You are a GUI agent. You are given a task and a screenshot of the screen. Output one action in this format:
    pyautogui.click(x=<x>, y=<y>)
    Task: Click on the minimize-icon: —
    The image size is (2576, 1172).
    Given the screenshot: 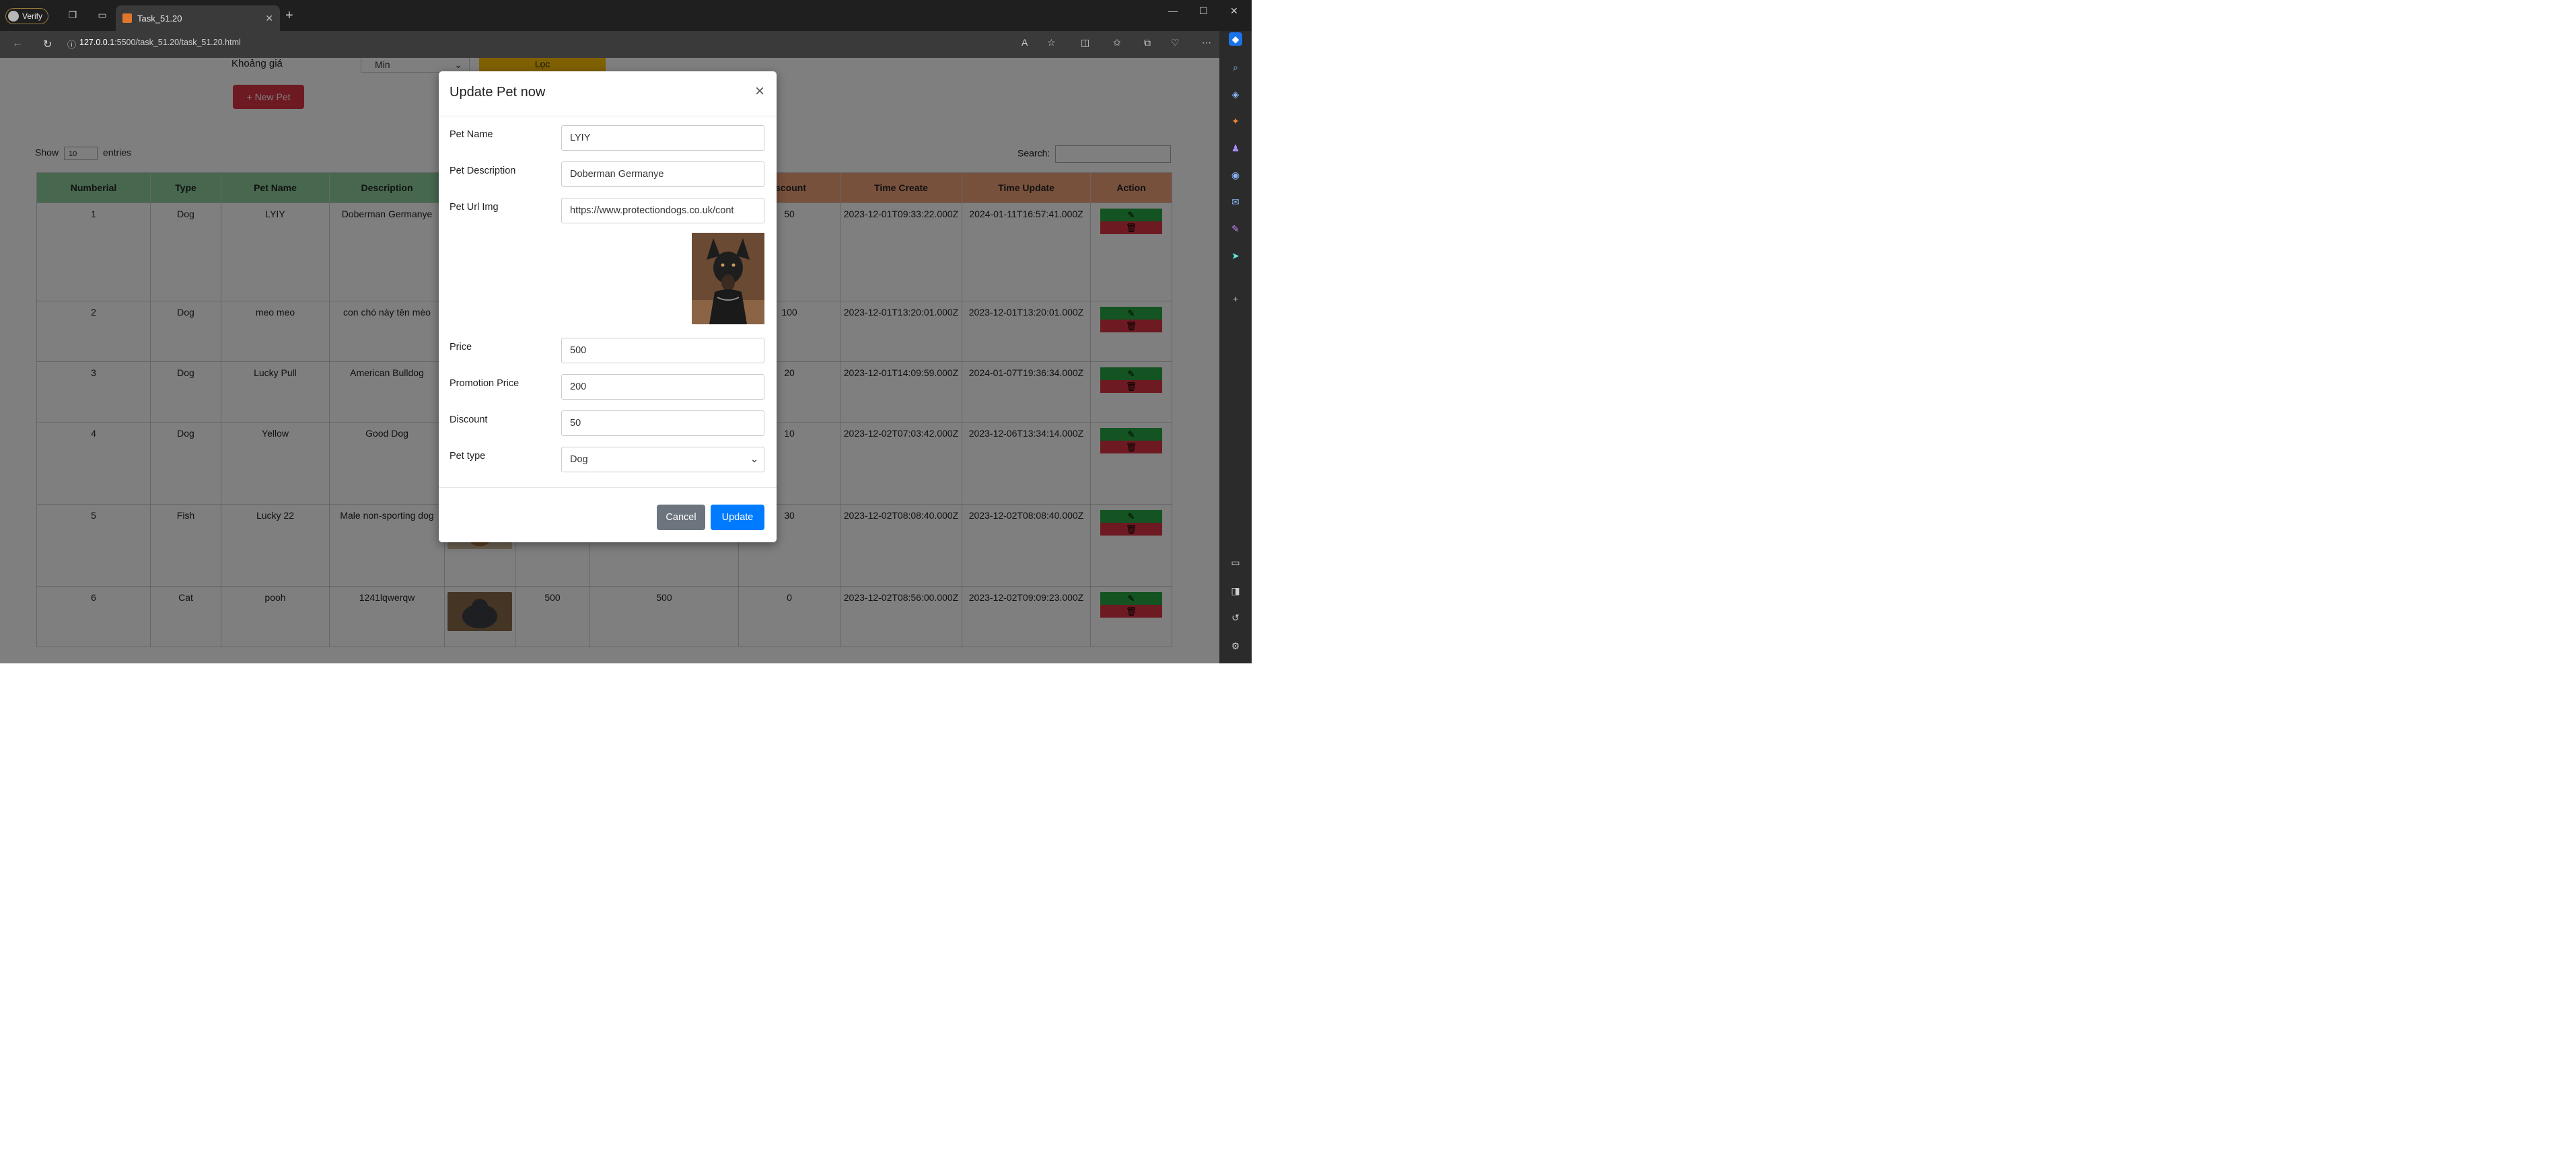 What is the action you would take?
    pyautogui.click(x=1173, y=11)
    